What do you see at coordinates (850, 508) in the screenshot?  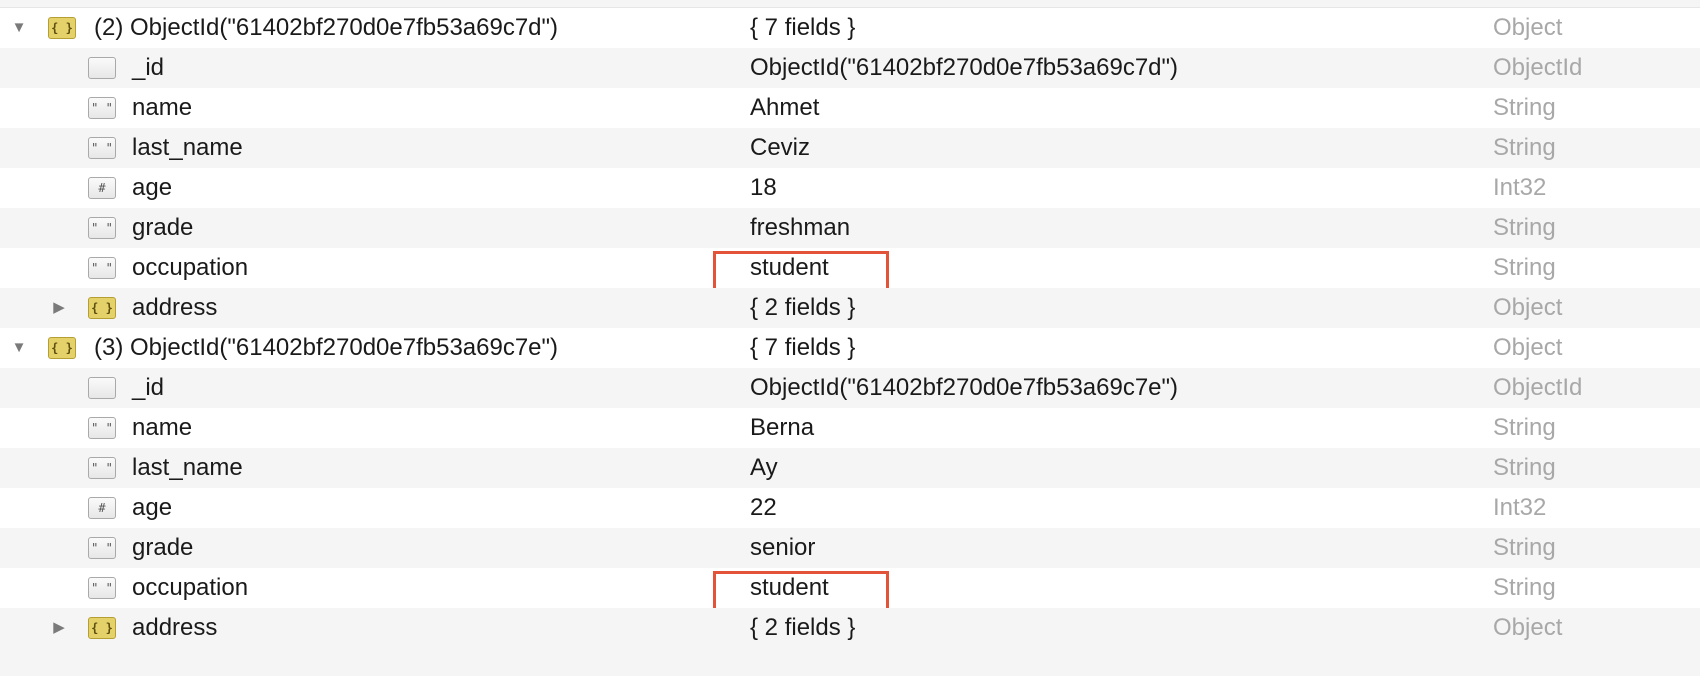 I see `field-row-age: # age 22 Int32` at bounding box center [850, 508].